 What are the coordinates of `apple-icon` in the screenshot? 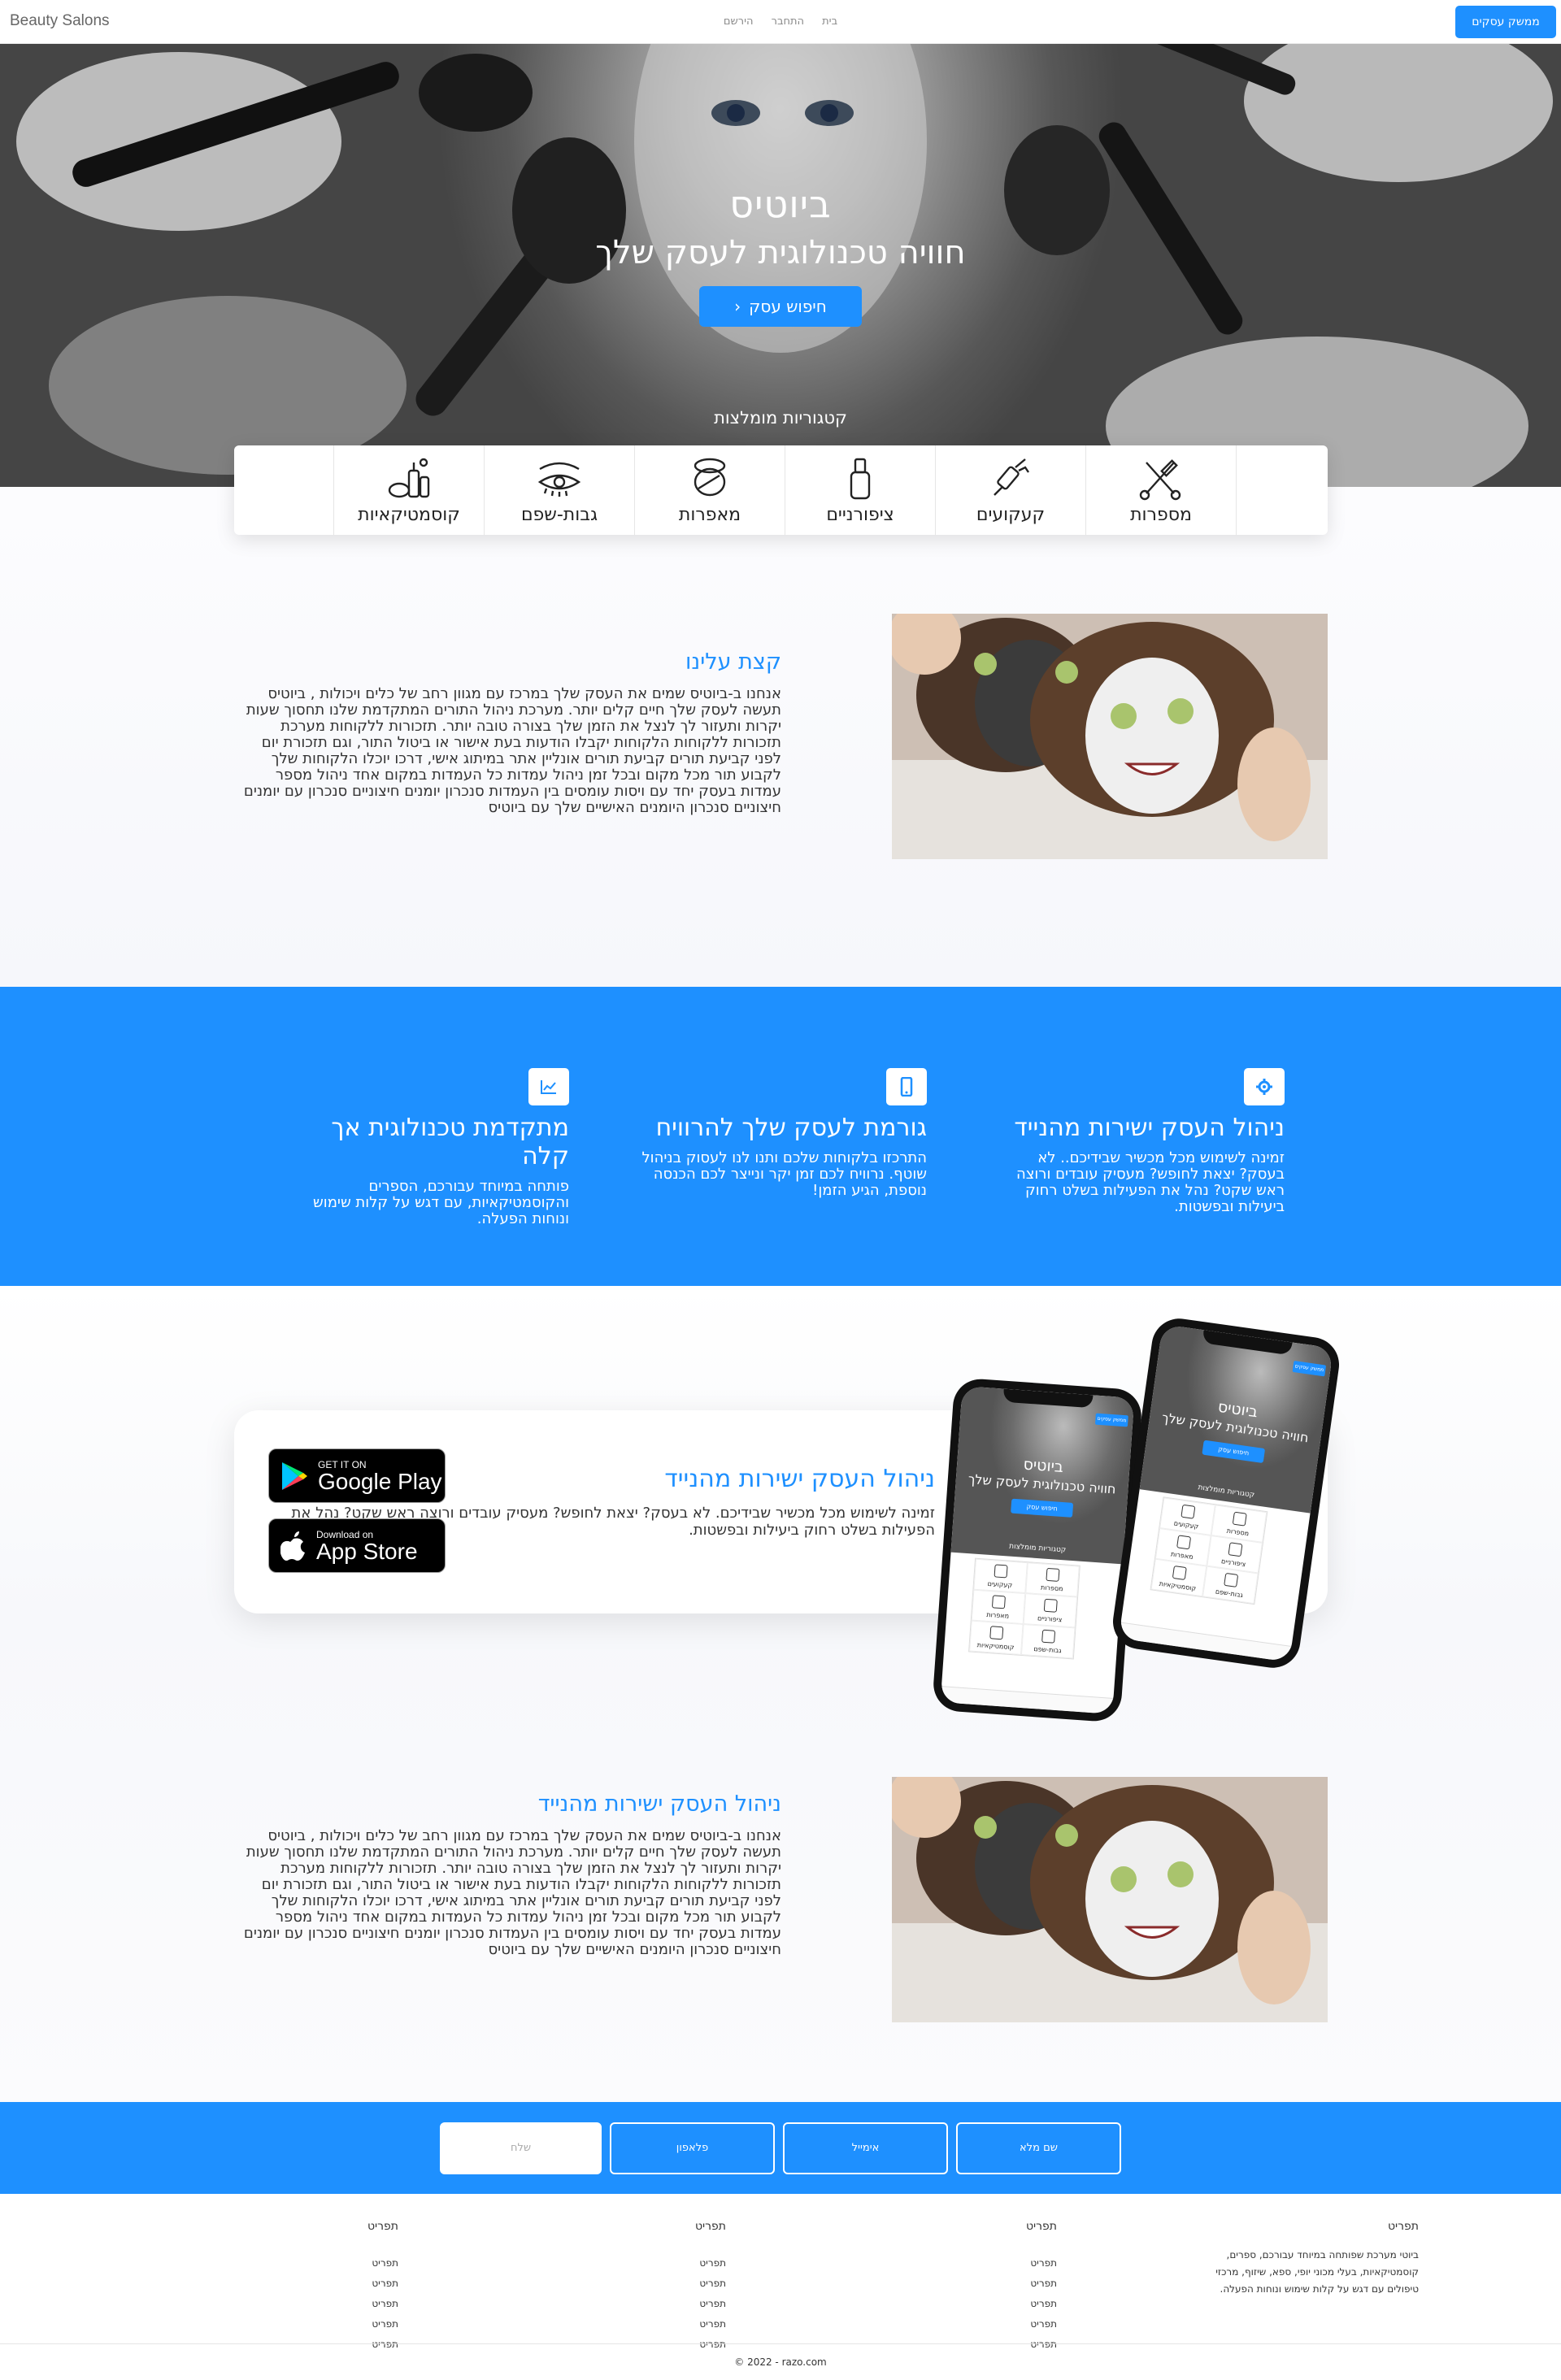 It's located at (292, 1546).